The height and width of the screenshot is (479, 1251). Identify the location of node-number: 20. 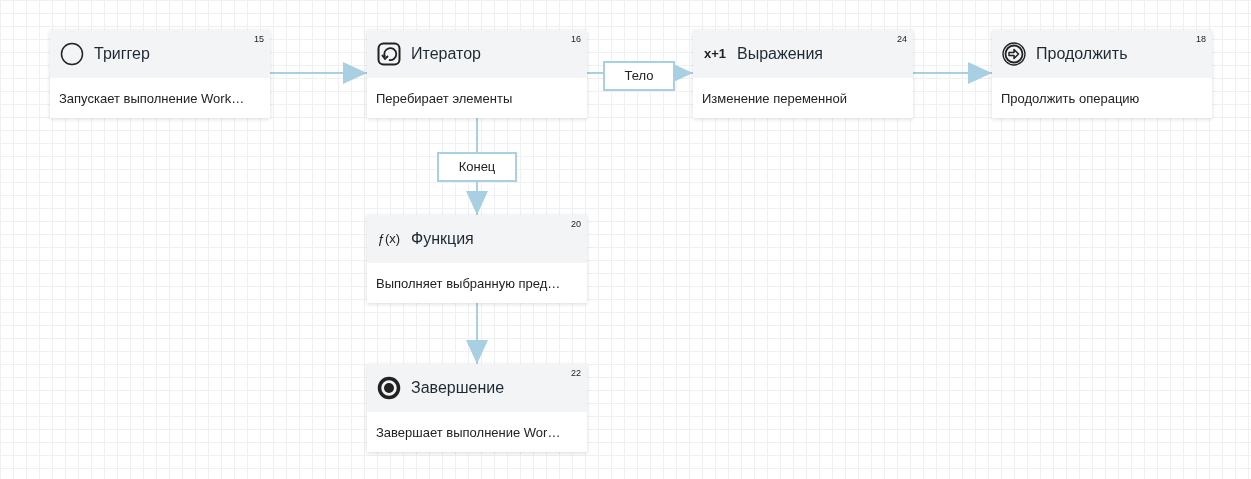
(576, 224).